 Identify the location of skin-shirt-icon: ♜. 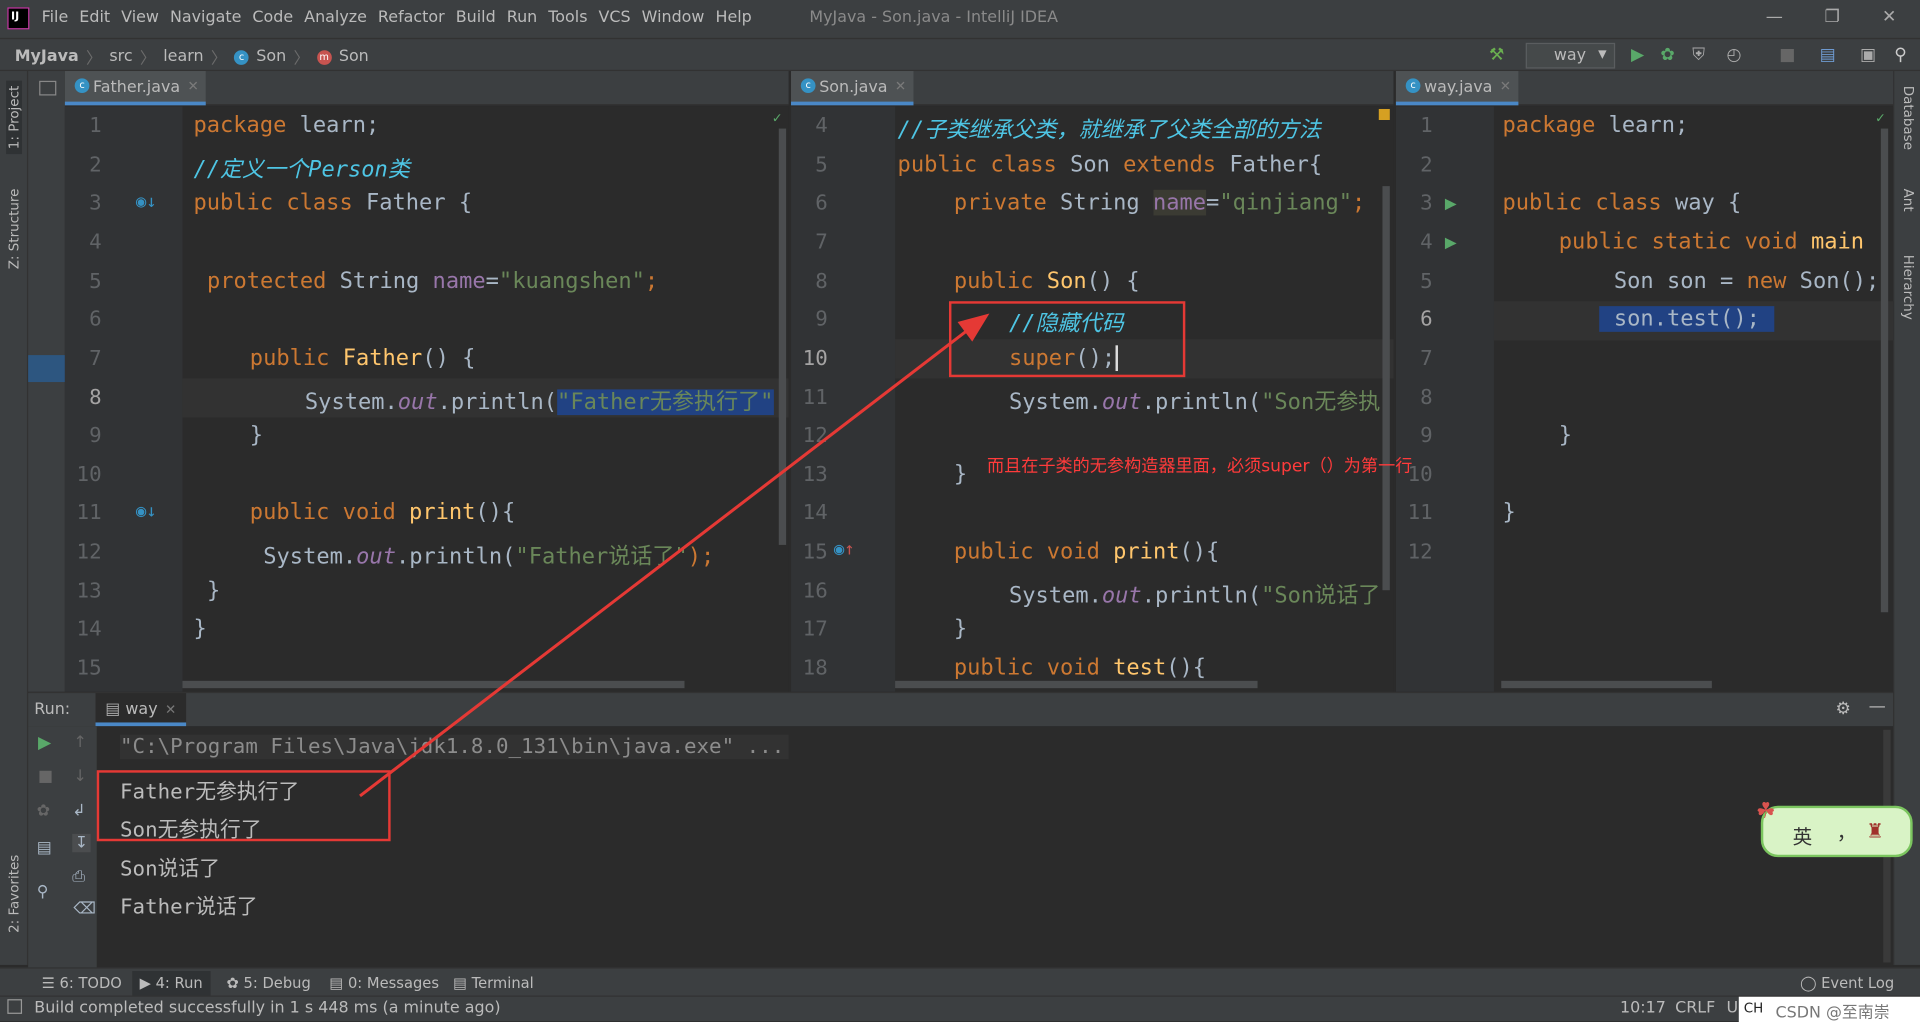
(1875, 830).